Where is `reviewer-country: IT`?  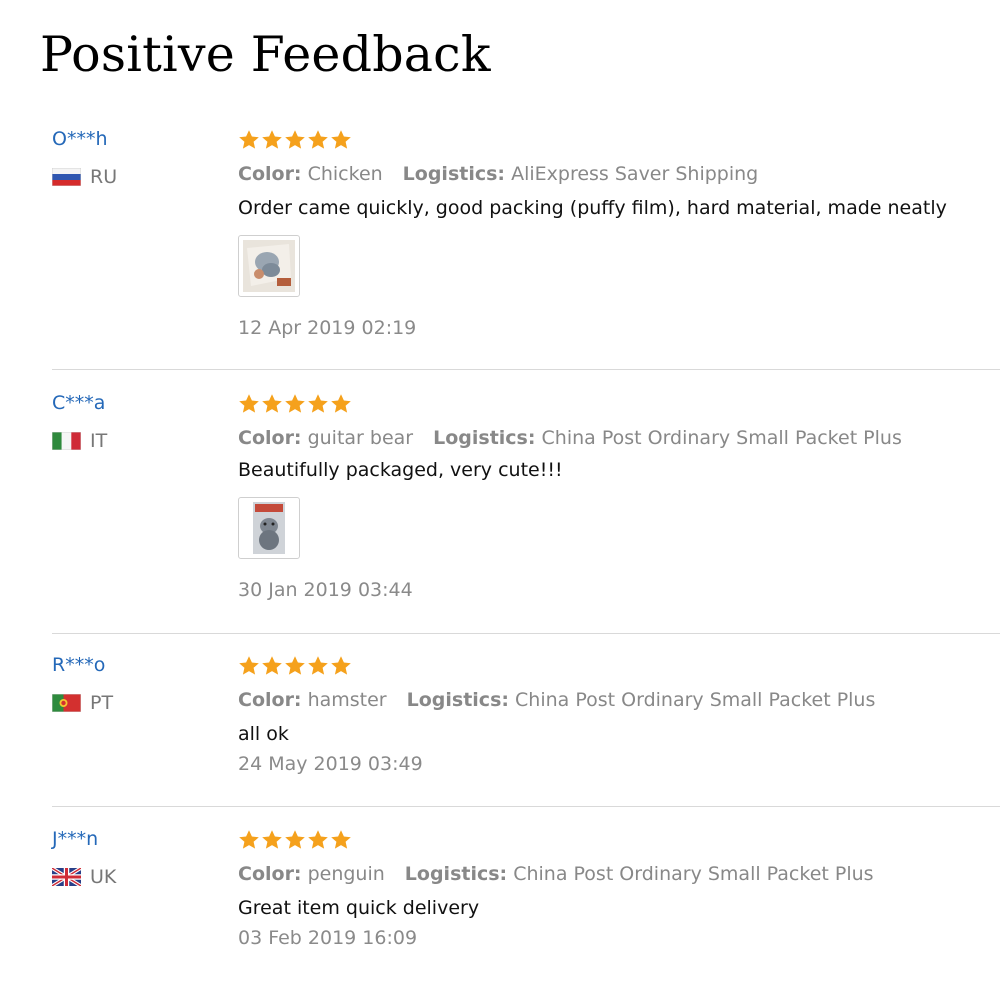
reviewer-country: IT is located at coordinates (79, 441).